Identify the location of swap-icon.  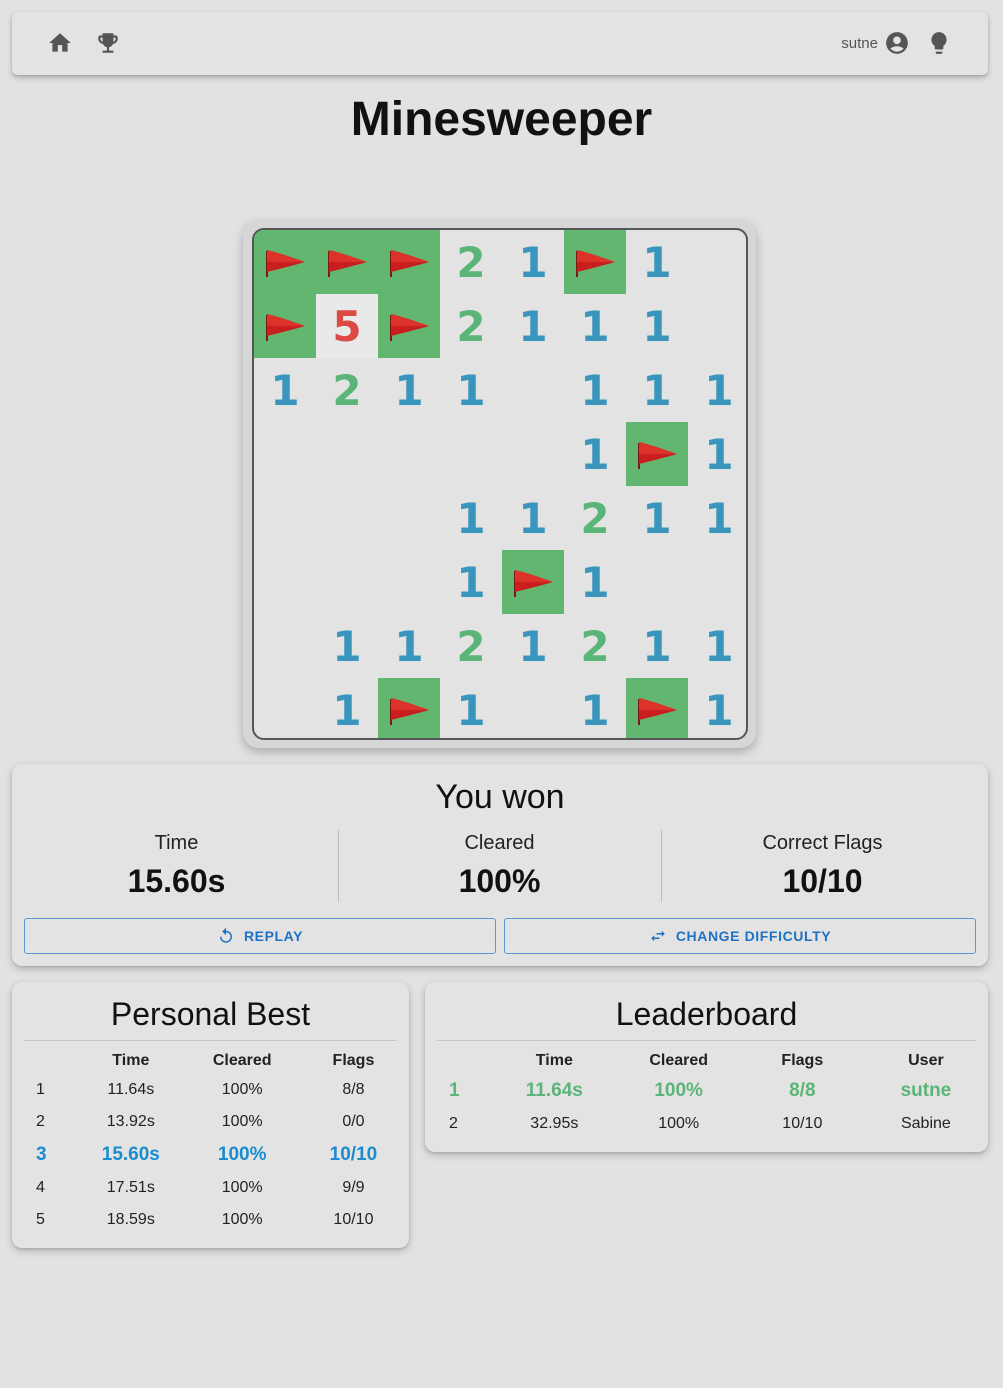
(658, 936).